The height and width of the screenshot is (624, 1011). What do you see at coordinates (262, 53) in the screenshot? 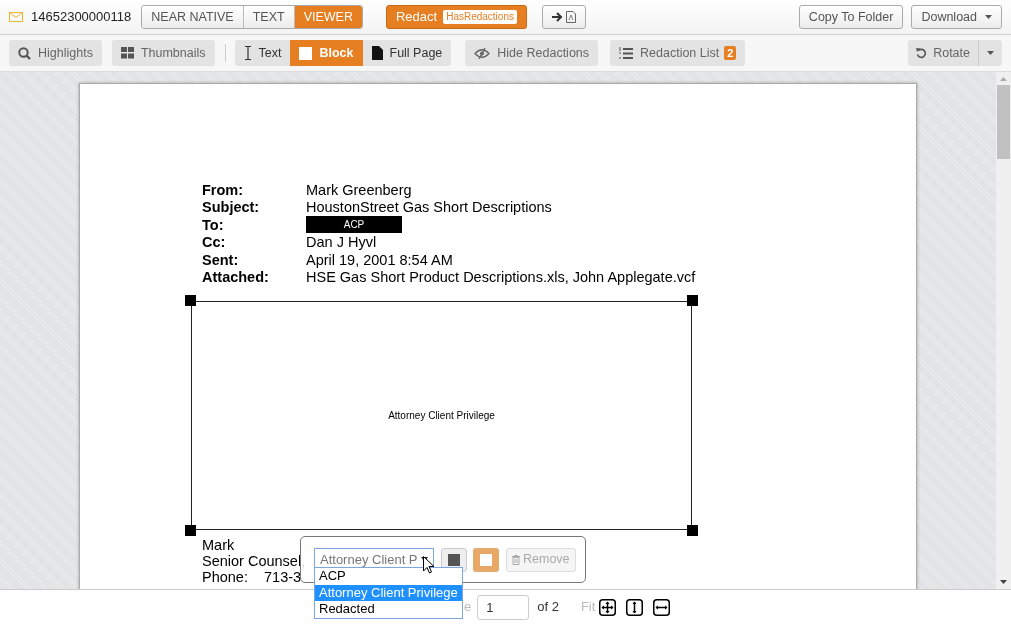
I see `redaction-mode-tab: Text` at bounding box center [262, 53].